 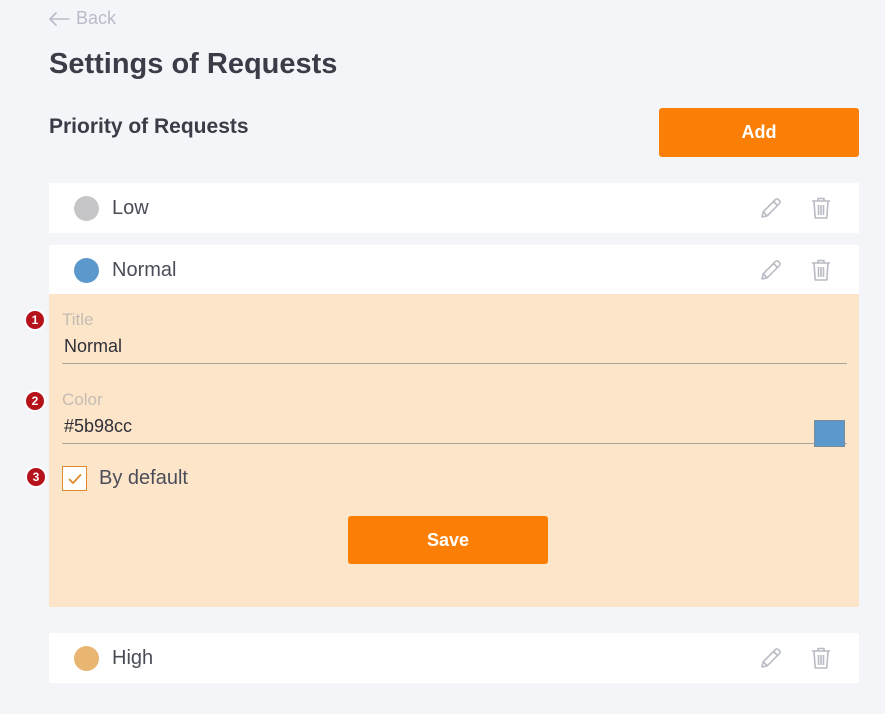 I want to click on priority-row-normal: Normal, so click(x=454, y=270).